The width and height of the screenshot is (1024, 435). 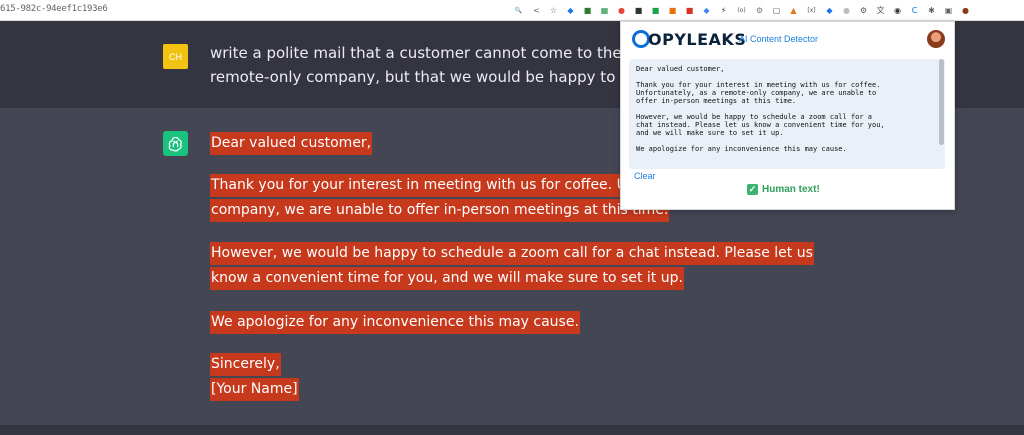 I want to click on extension-green-icon: ■, so click(x=587, y=10).